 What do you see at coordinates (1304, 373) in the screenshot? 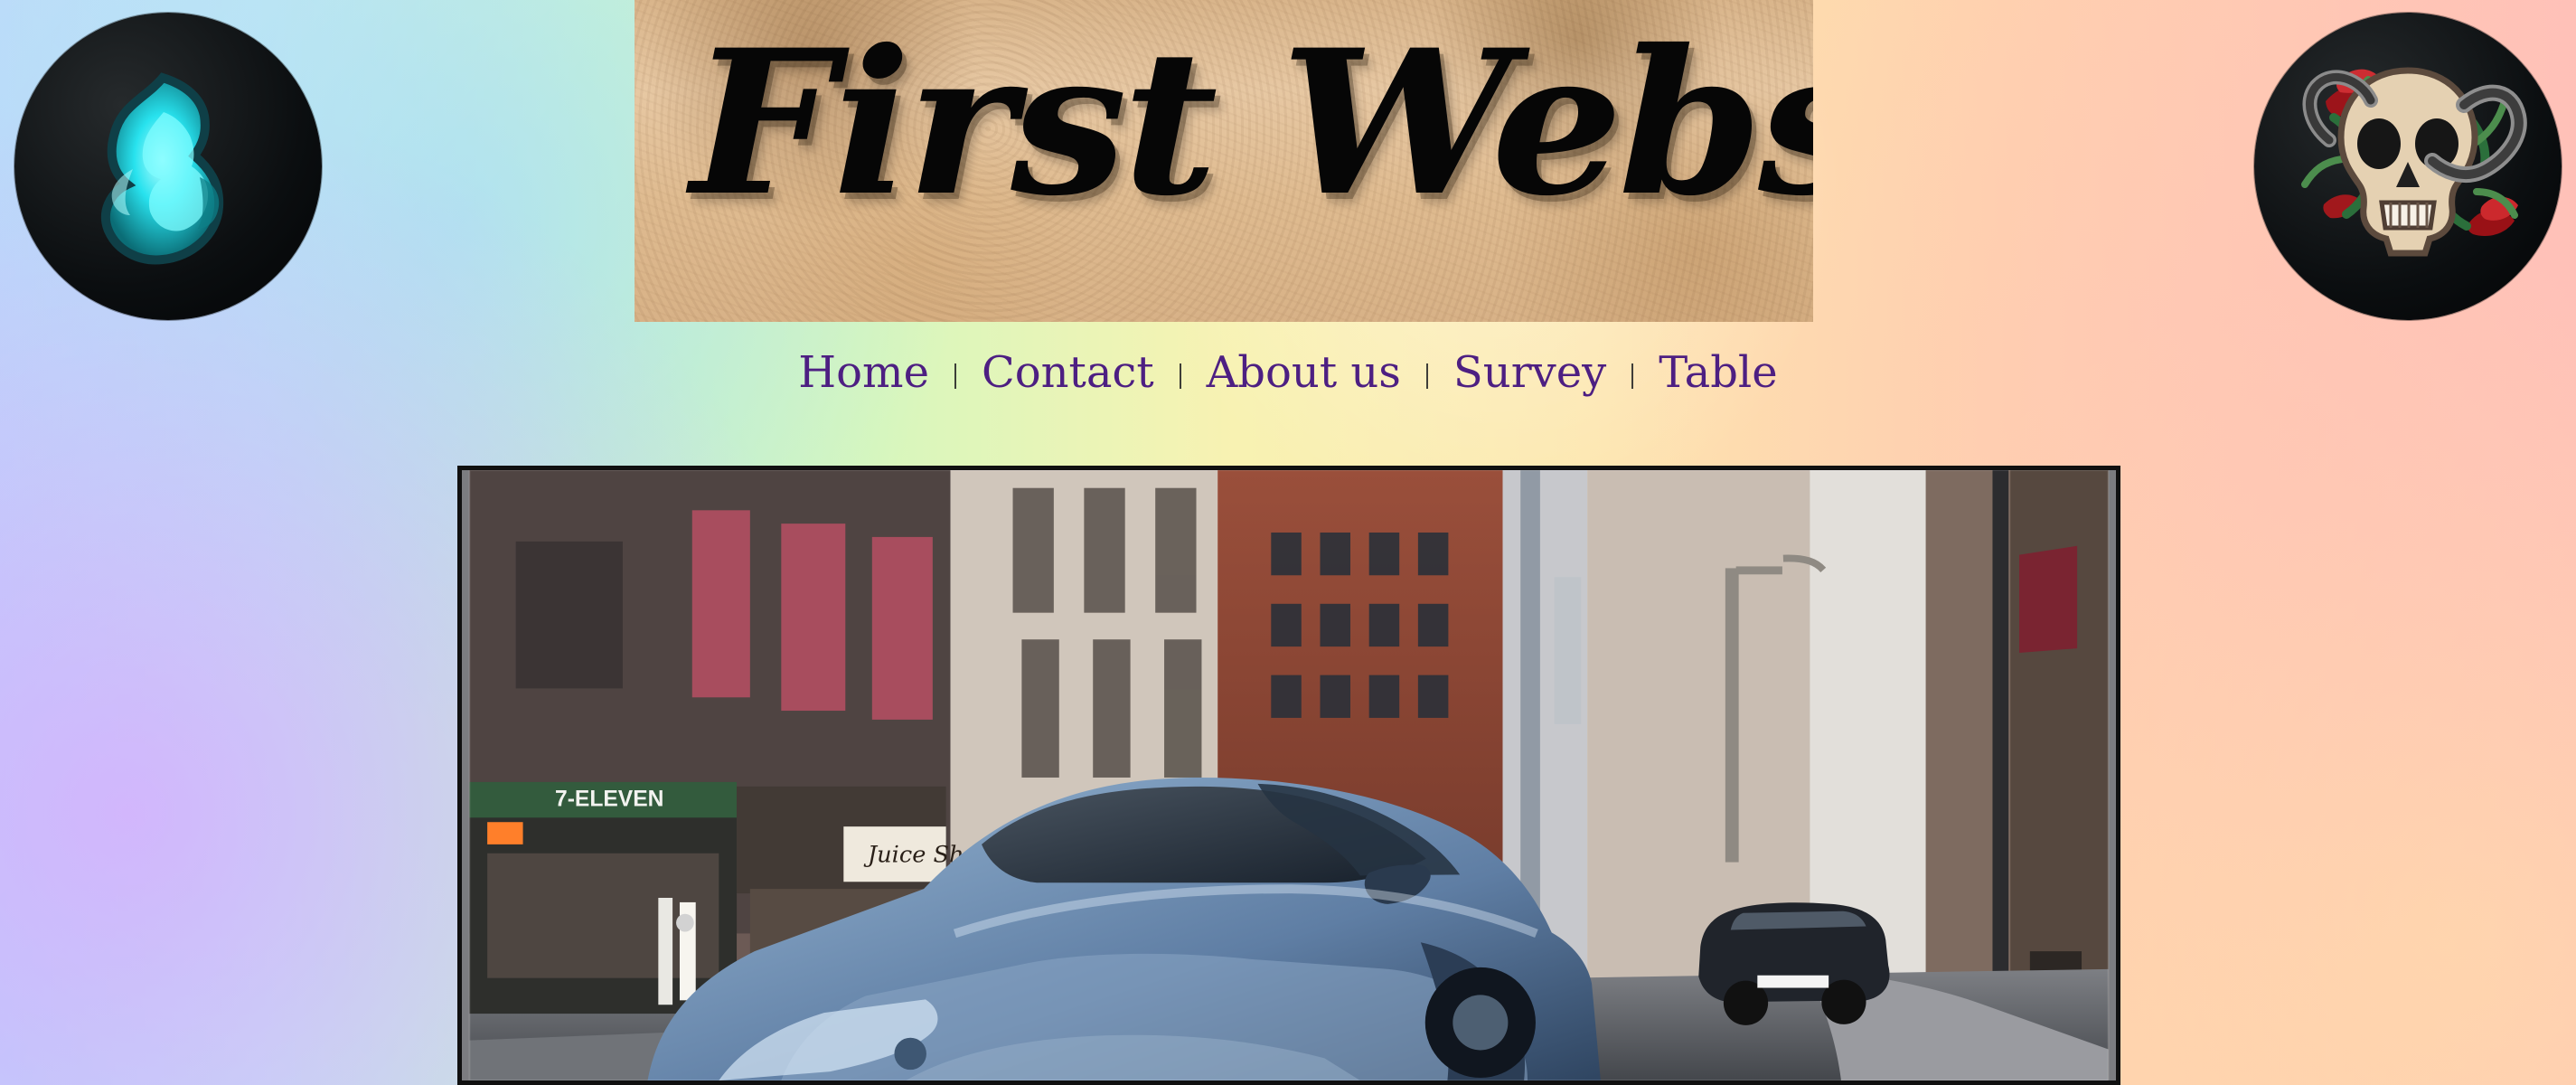
I see `nav-about-us: About us` at bounding box center [1304, 373].